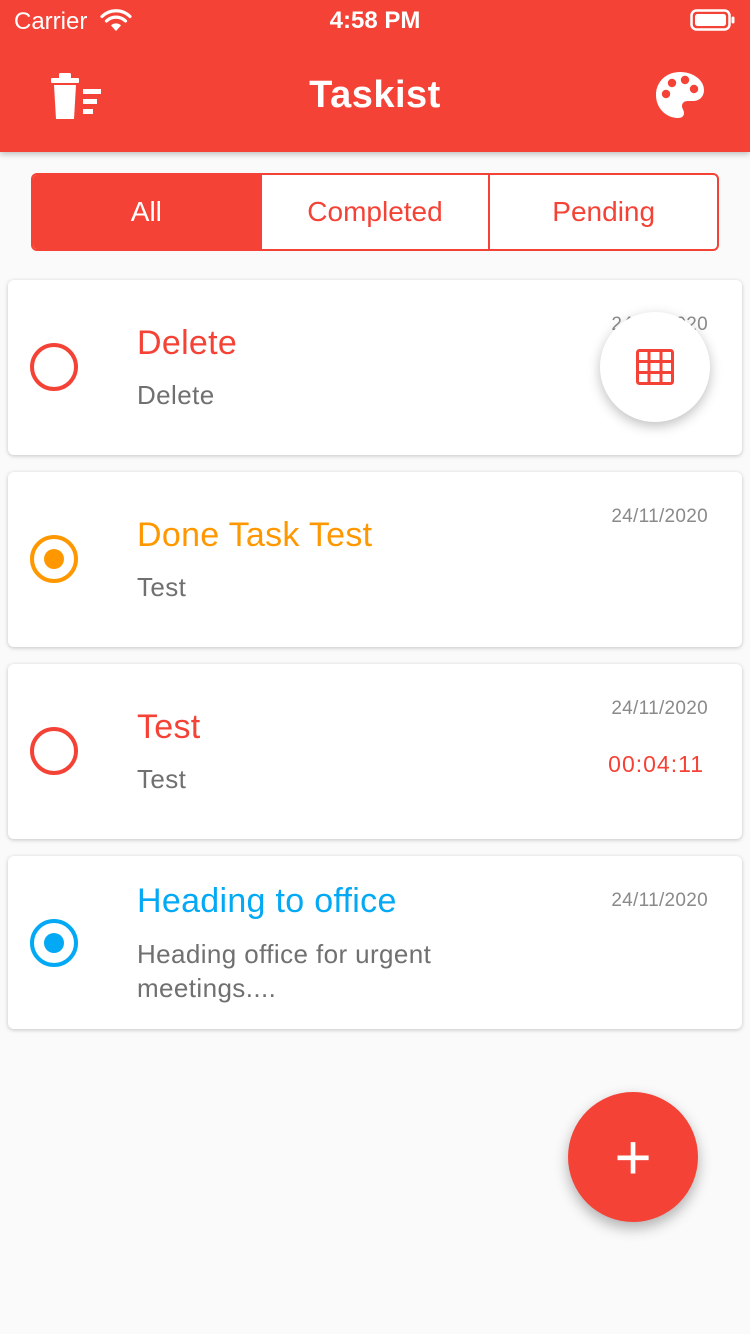 Image resolution: width=750 pixels, height=1334 pixels. I want to click on calendar-grid-icon, so click(655, 367).